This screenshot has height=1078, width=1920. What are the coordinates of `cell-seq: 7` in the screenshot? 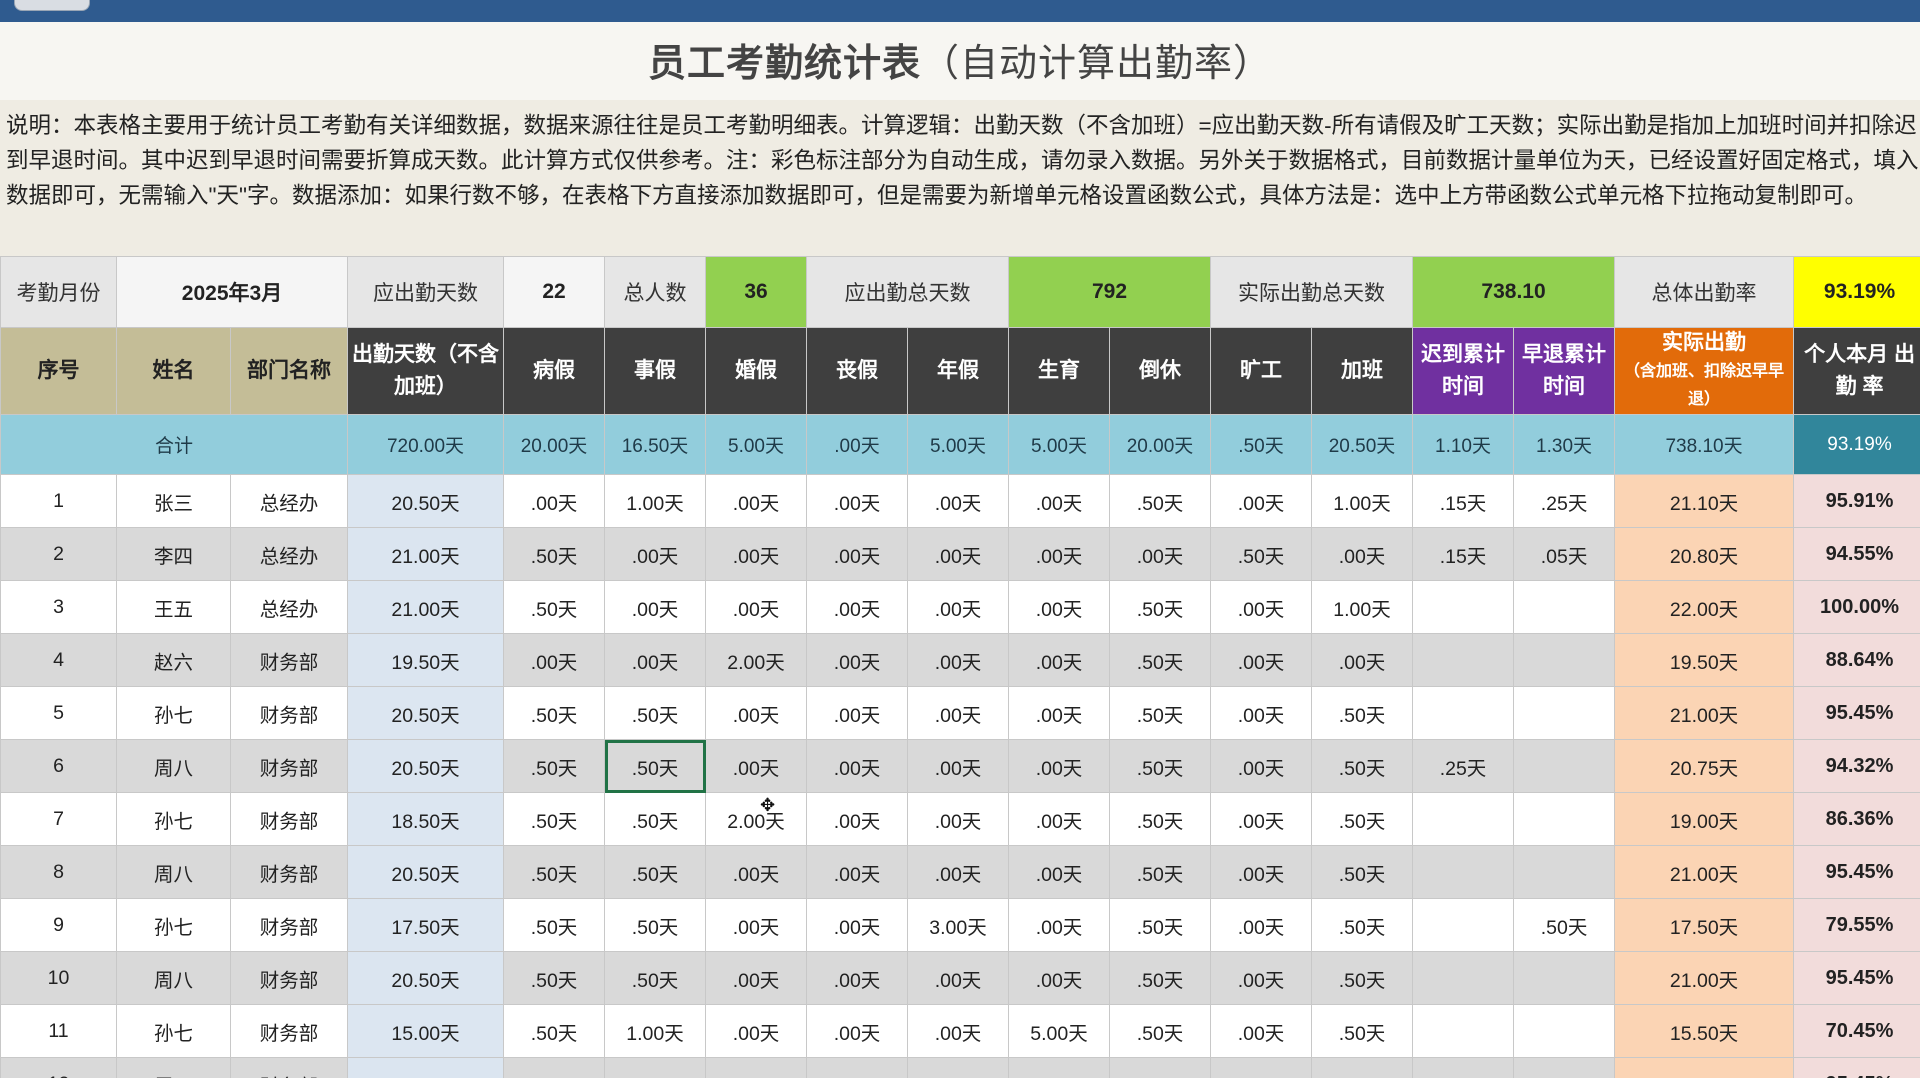 It's located at (58, 819).